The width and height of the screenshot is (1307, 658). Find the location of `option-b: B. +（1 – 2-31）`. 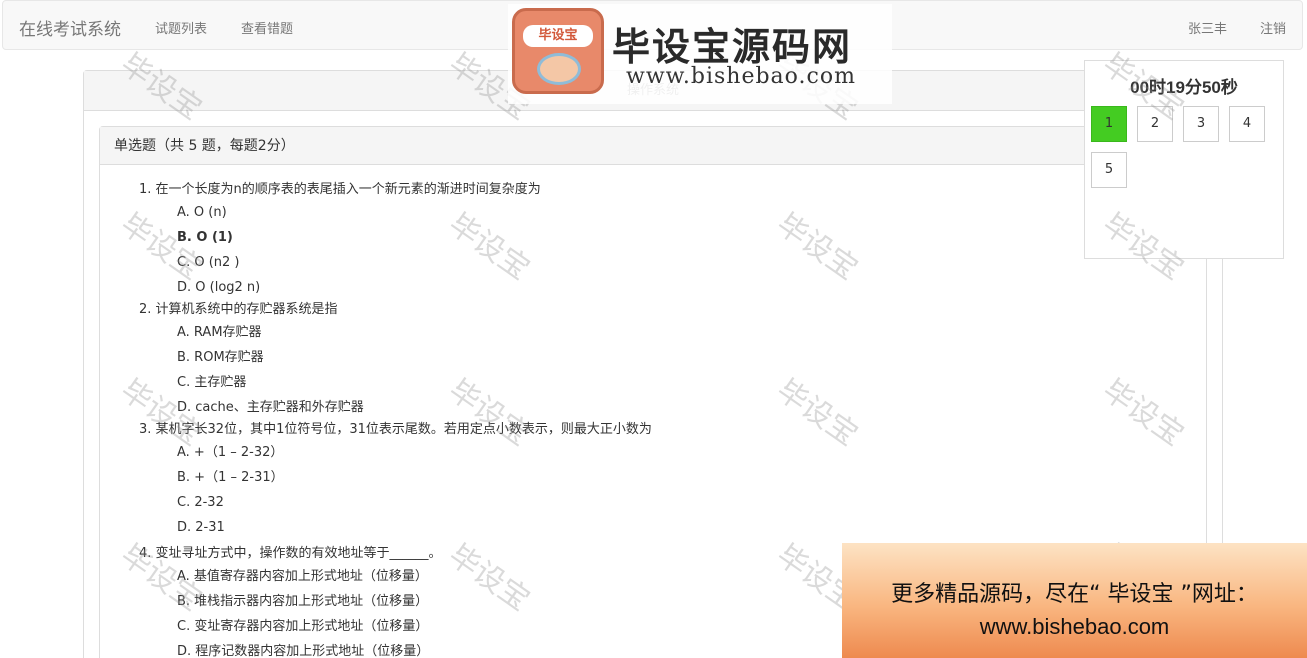

option-b: B. +（1 – 2-31） is located at coordinates (395, 477).